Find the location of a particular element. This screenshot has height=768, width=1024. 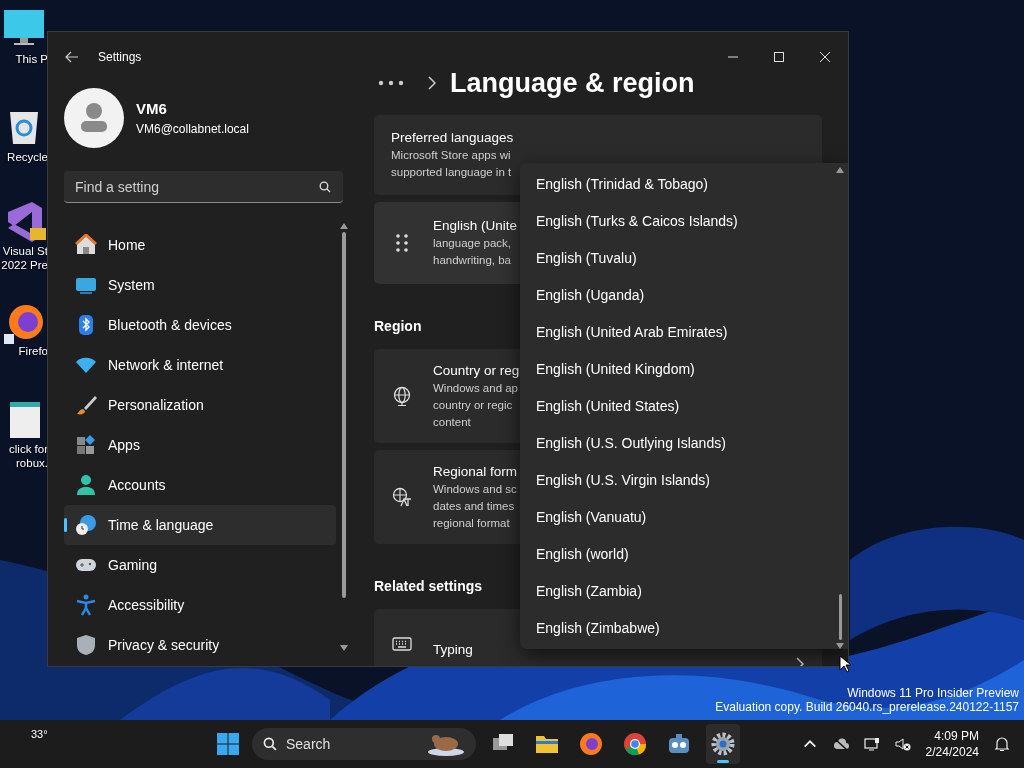

desktop-icon-label: Recycle is located at coordinates (27, 157).